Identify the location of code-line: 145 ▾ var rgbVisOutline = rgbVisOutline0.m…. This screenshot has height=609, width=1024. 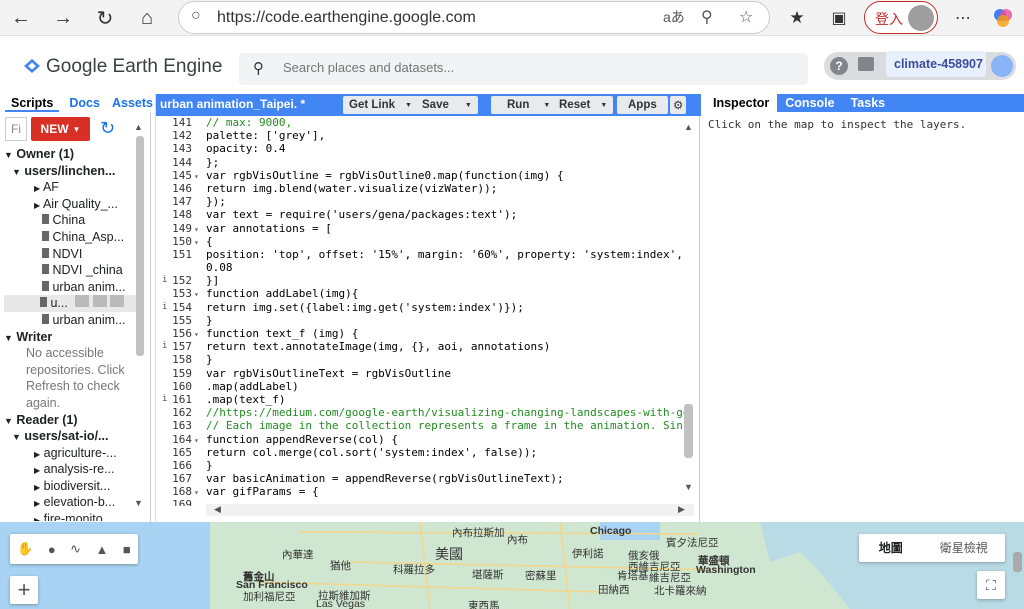
(420, 175).